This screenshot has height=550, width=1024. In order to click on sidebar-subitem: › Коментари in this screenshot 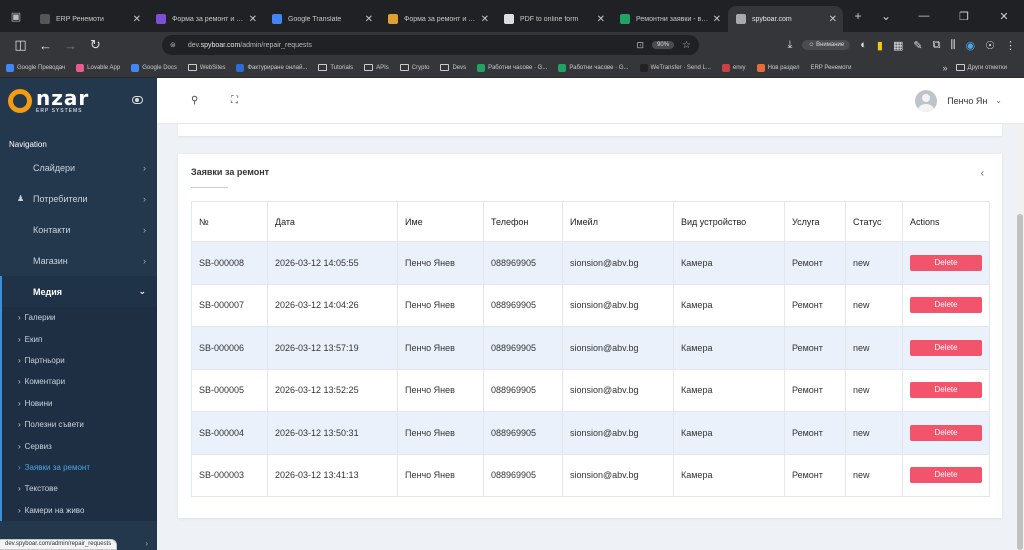, I will do `click(78, 382)`.